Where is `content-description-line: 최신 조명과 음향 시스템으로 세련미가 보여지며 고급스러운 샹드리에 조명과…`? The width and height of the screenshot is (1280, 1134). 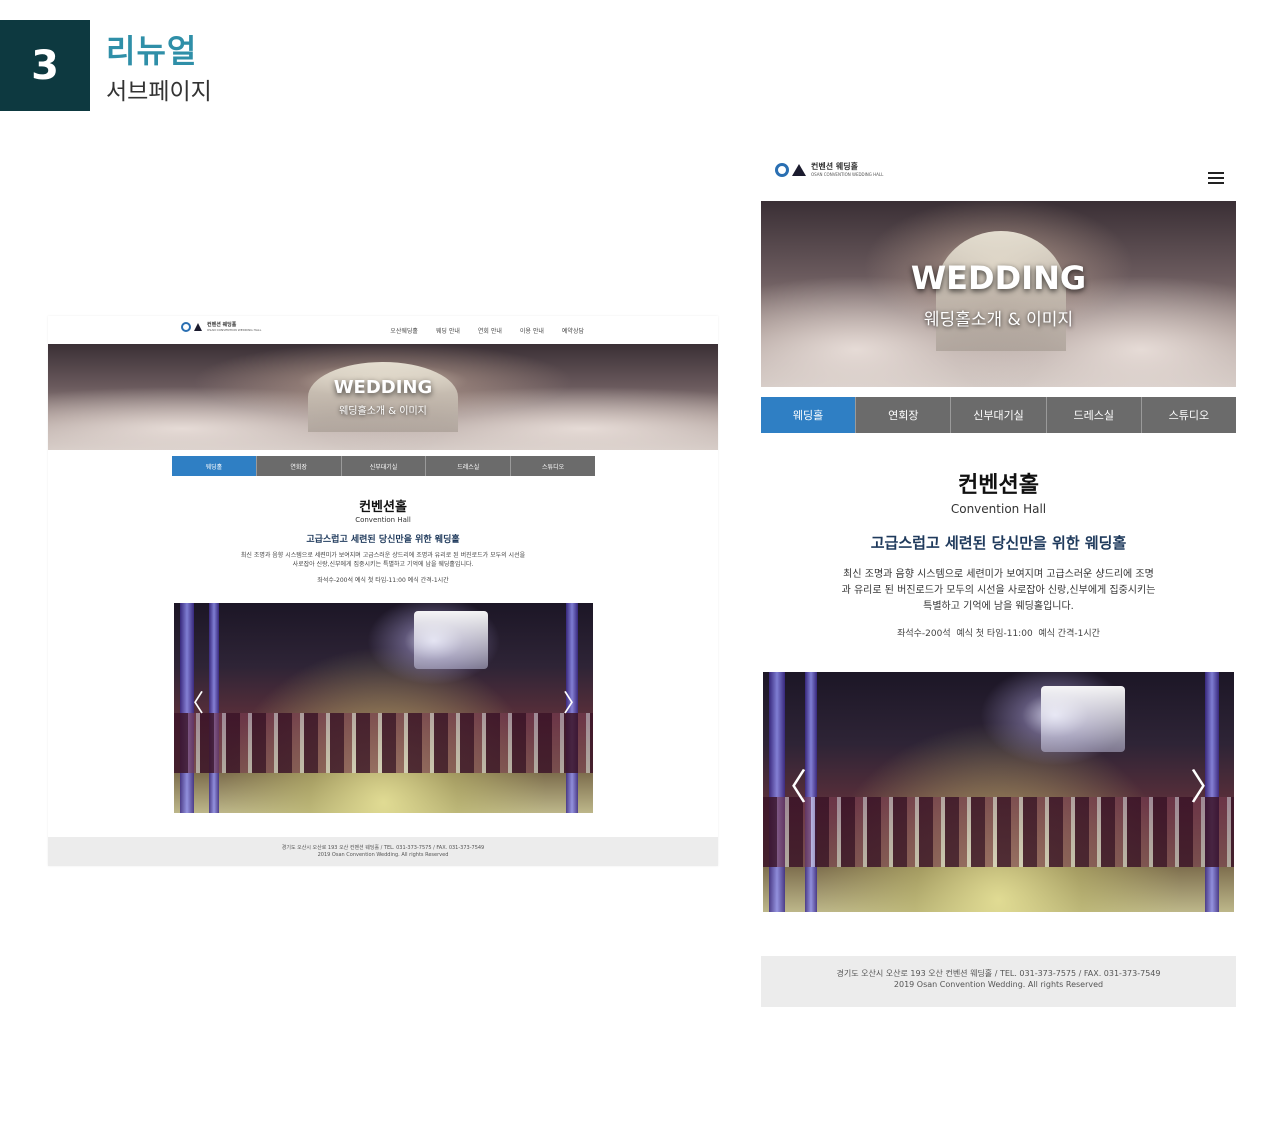 content-description-line: 최신 조명과 음향 시스템으로 세련미가 보여지며 고급스러운 샹드리에 조명과… is located at coordinates (383, 555).